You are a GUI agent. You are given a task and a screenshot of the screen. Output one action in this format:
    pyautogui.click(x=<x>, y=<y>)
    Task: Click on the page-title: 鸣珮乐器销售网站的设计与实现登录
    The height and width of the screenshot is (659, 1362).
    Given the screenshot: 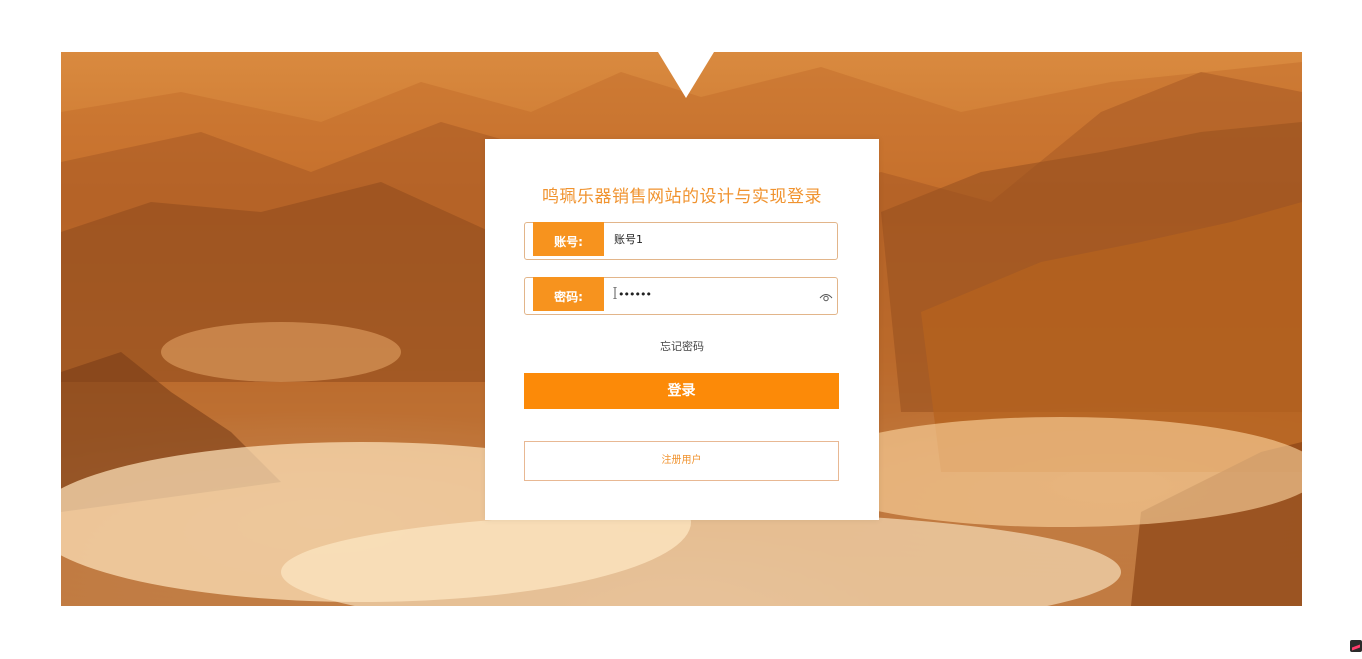 What is the action you would take?
    pyautogui.click(x=682, y=197)
    